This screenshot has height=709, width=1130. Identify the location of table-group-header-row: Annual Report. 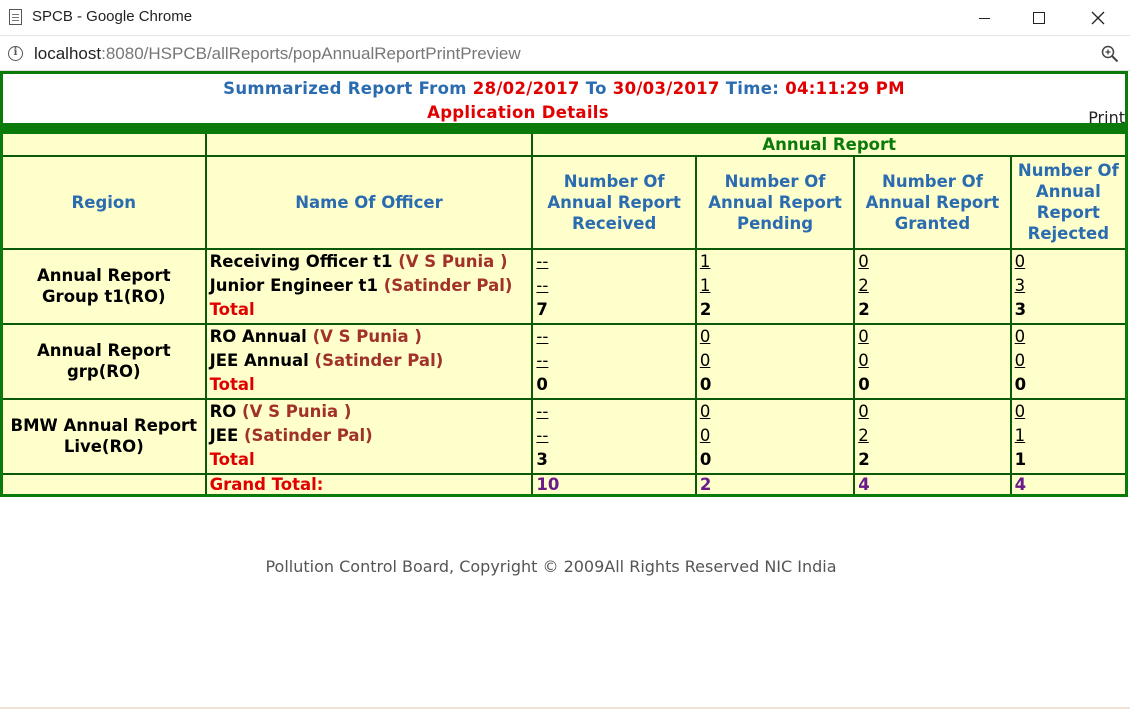
(564, 144).